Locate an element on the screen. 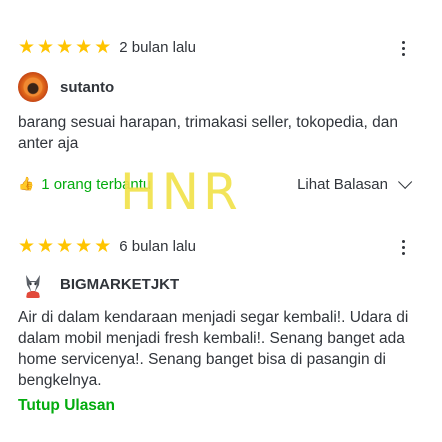 This screenshot has width=442, height=442. chevron-down-icon is located at coordinates (405, 181).